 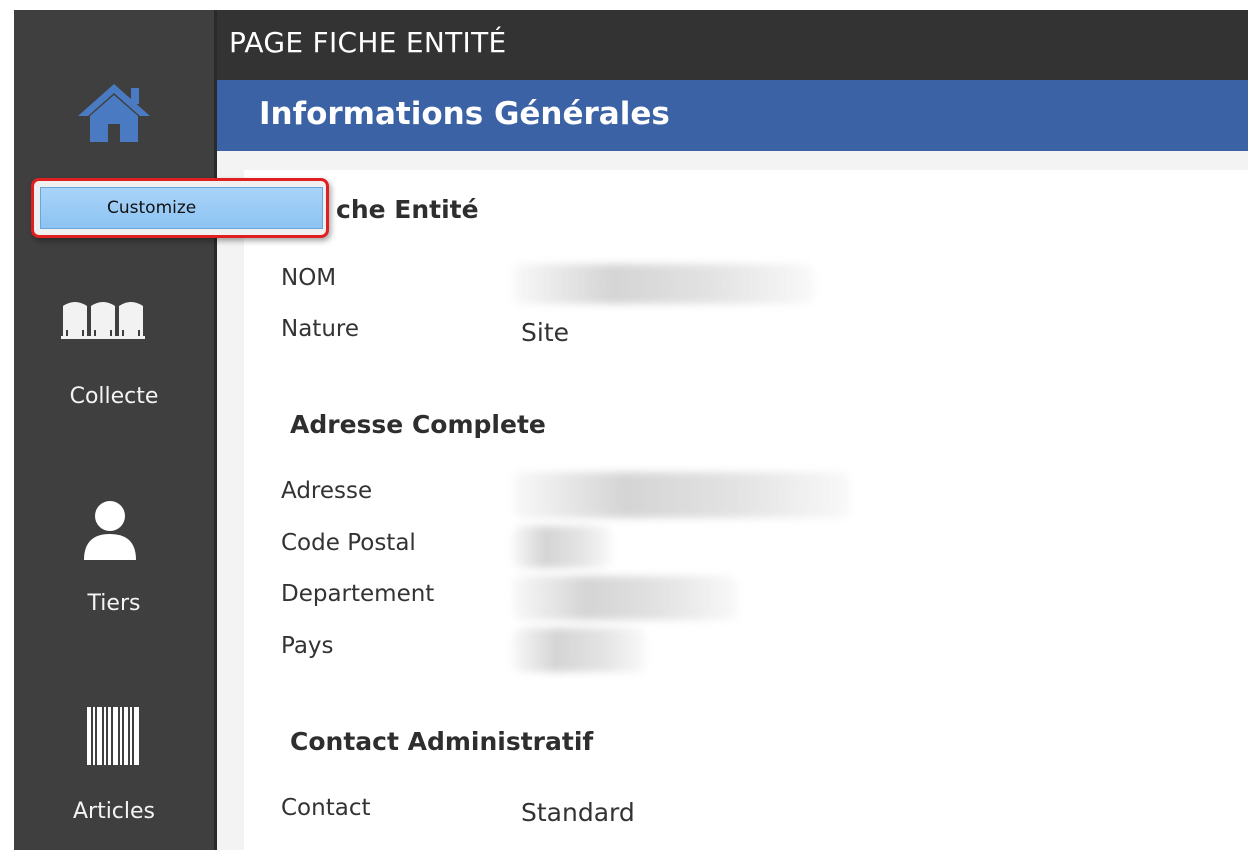 What do you see at coordinates (464, 114) in the screenshot?
I see `section-title: Informations Générales` at bounding box center [464, 114].